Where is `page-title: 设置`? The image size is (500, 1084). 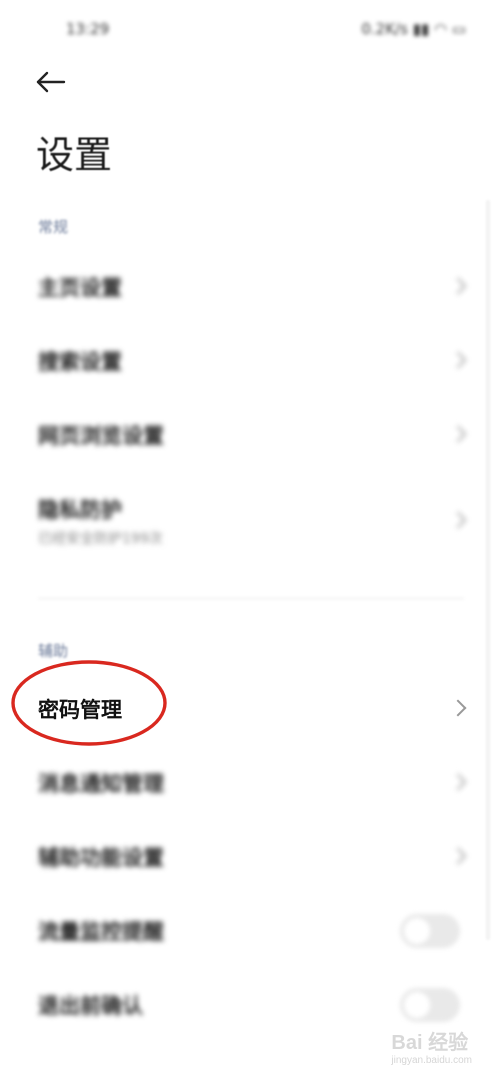
page-title: 设置 is located at coordinates (74, 155).